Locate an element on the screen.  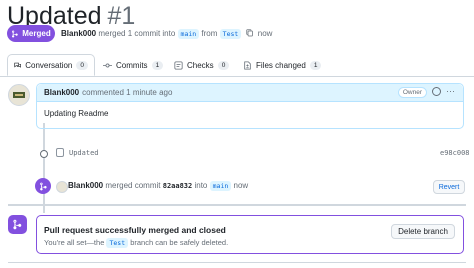
merge-event-verb: merged commit is located at coordinates (133, 185).